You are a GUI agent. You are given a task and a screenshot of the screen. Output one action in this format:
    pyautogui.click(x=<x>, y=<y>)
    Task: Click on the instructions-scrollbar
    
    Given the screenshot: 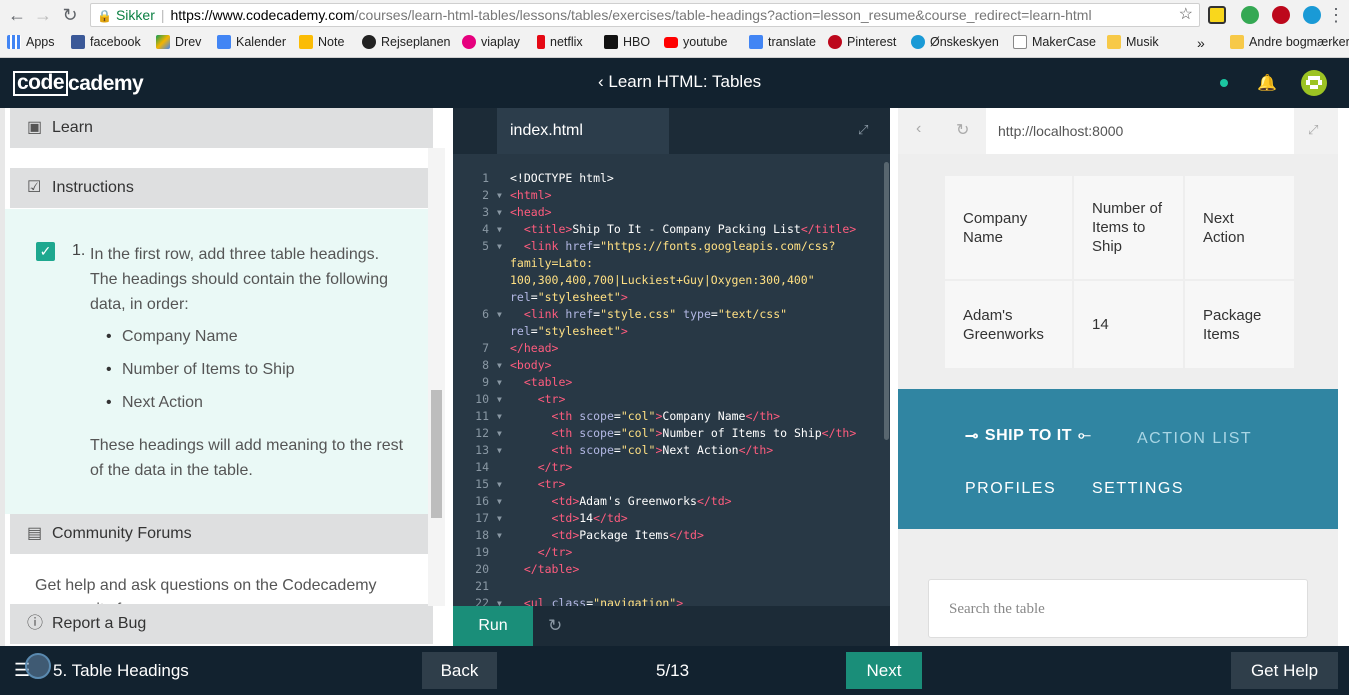 What is the action you would take?
    pyautogui.click(x=436, y=377)
    